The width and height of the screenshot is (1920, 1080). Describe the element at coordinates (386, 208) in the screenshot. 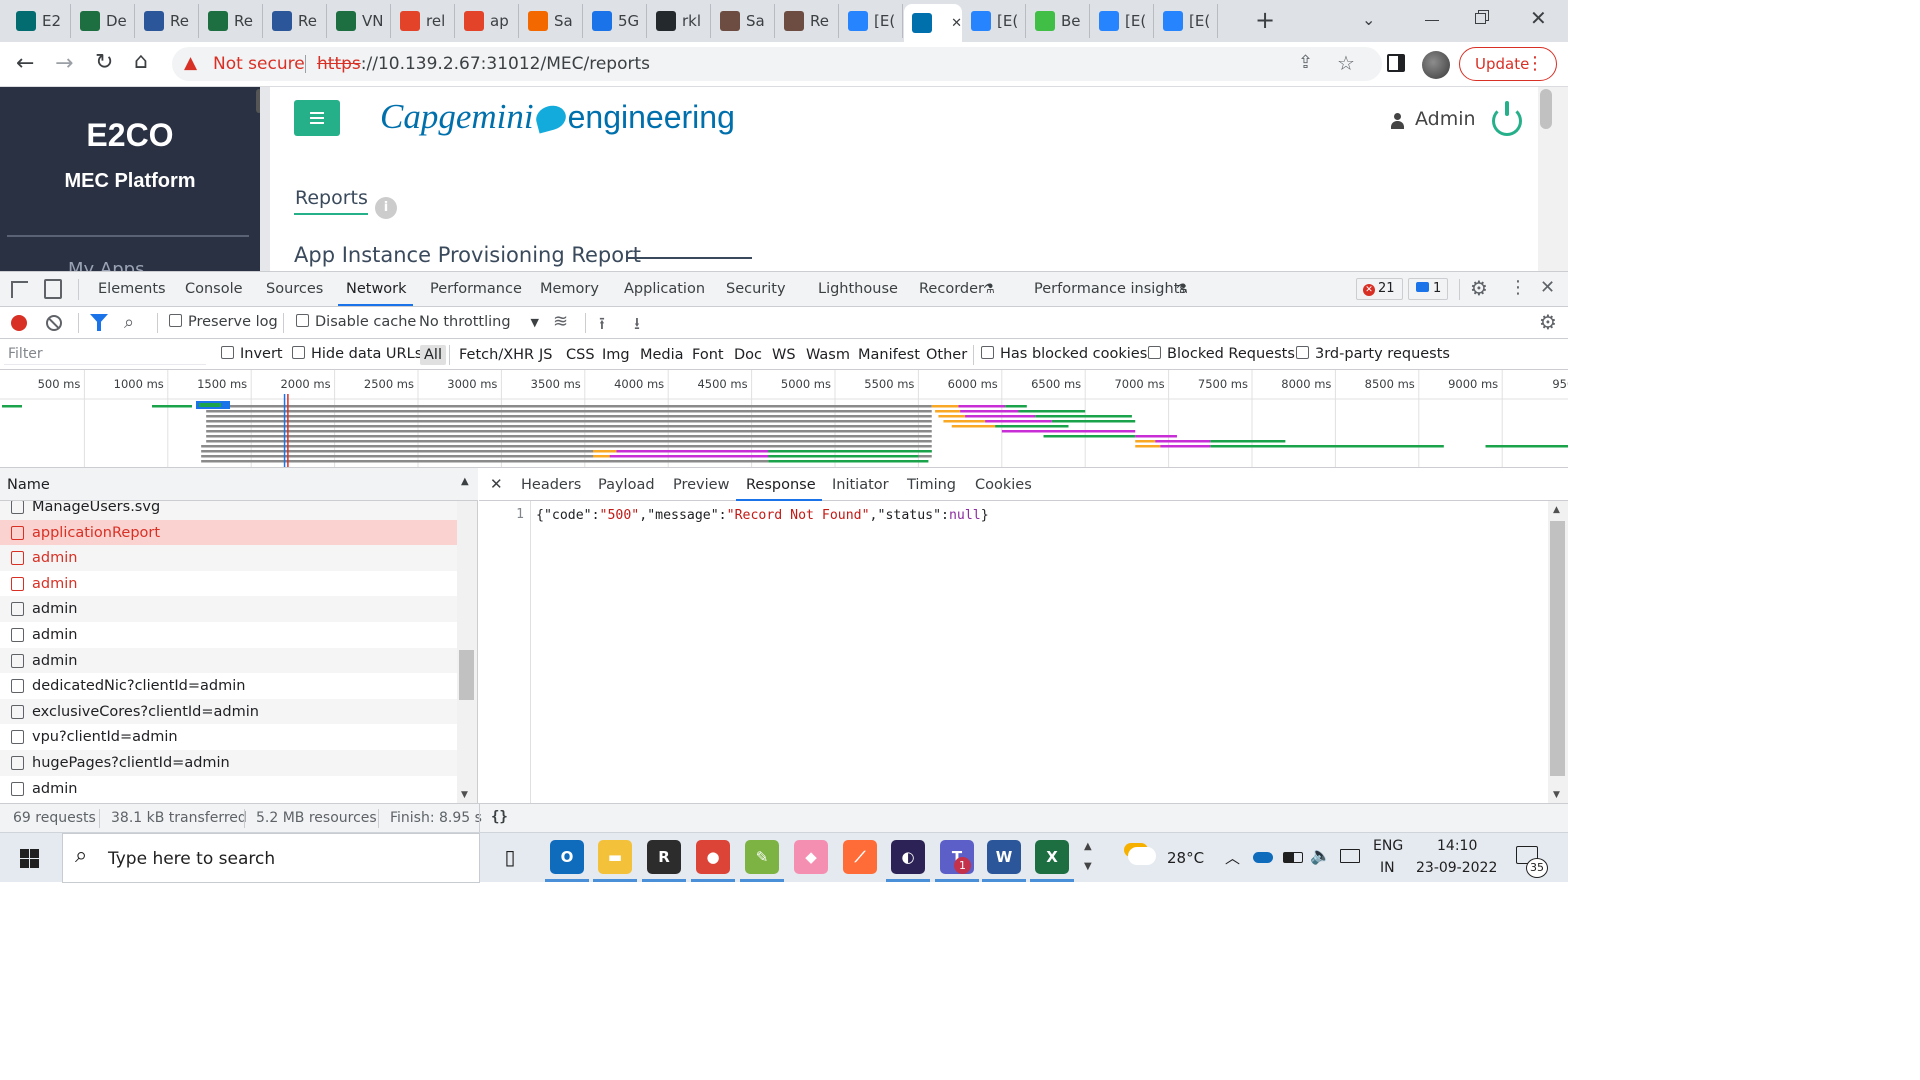

I see `info-icon: i` at that location.